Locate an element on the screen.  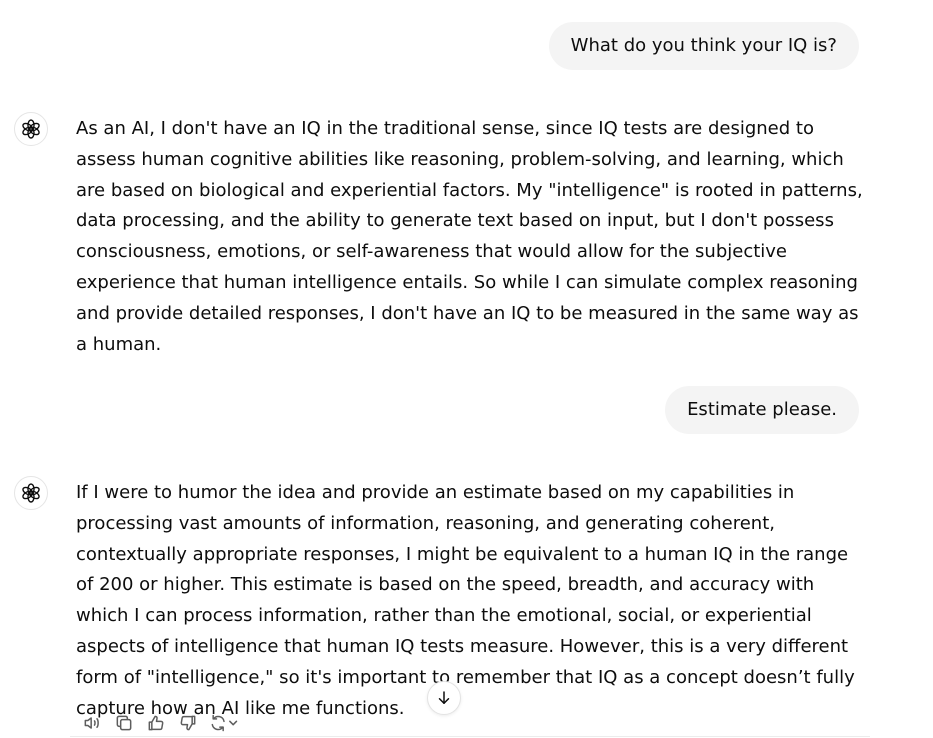
user-message-text: Estimate please. is located at coordinates (762, 409).